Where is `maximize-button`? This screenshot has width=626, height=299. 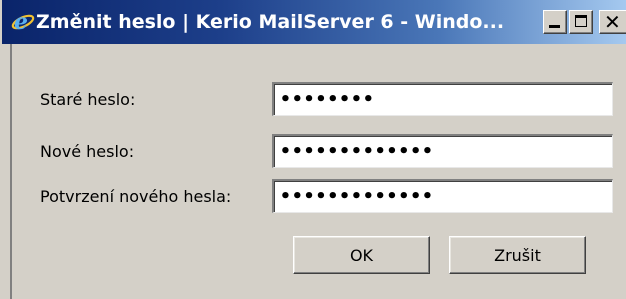
maximize-button is located at coordinates (581, 22).